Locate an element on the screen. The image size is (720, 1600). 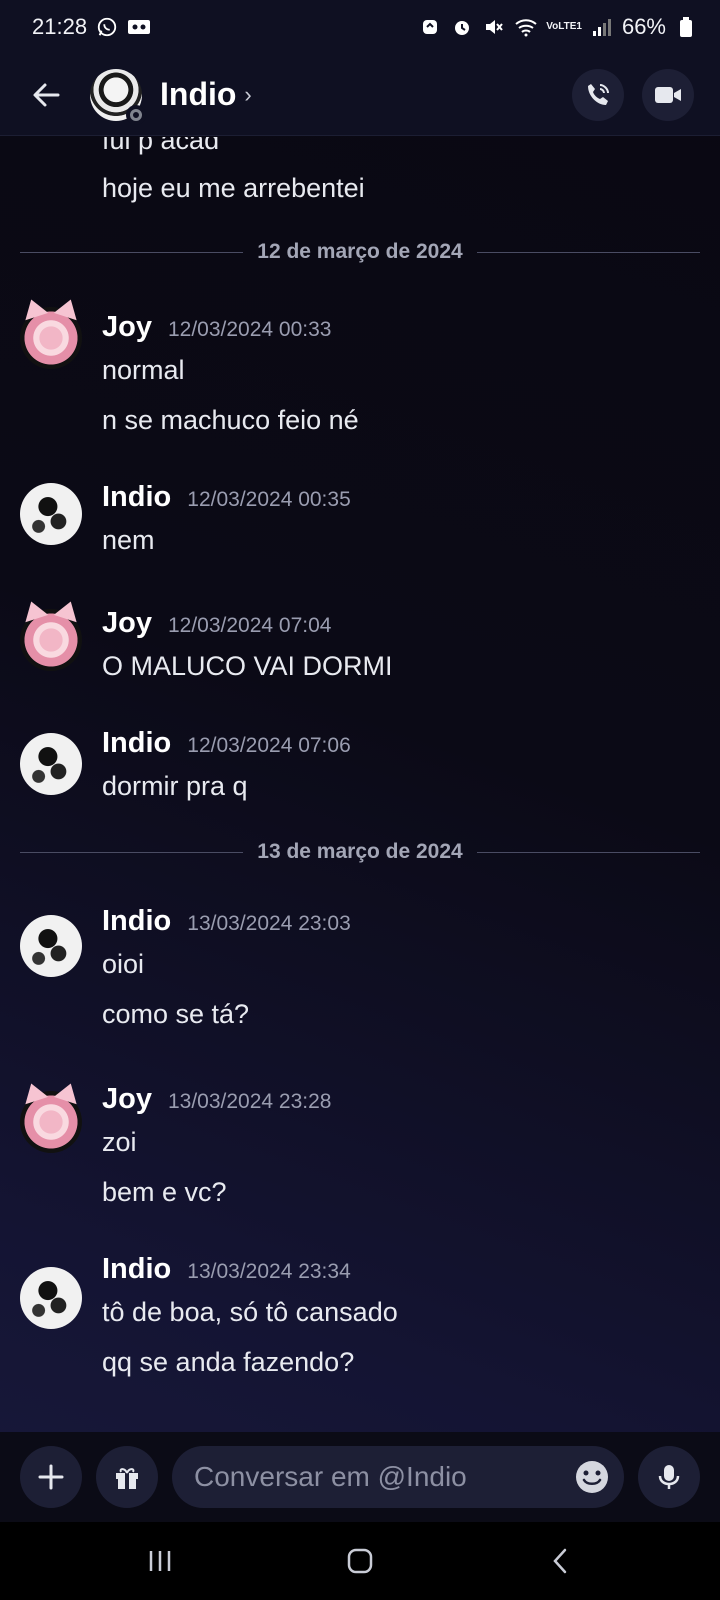
message-timestamp: 12/03/2024 00:33 is located at coordinates (249, 329).